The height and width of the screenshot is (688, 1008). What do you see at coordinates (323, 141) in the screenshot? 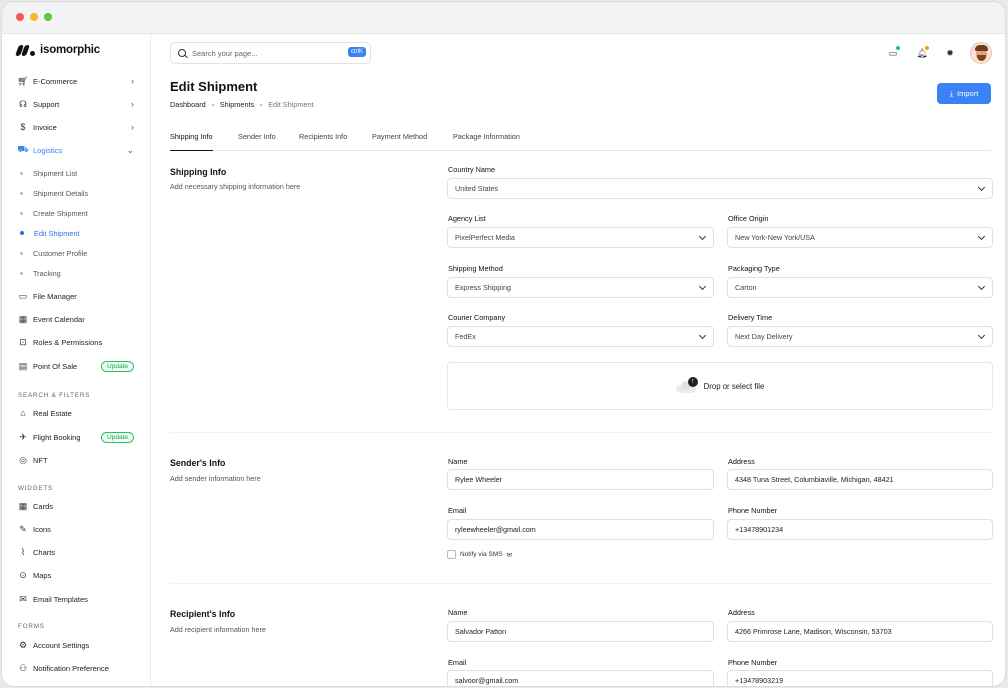
I see `tab-recipients-info: Recipients Info` at bounding box center [323, 141].